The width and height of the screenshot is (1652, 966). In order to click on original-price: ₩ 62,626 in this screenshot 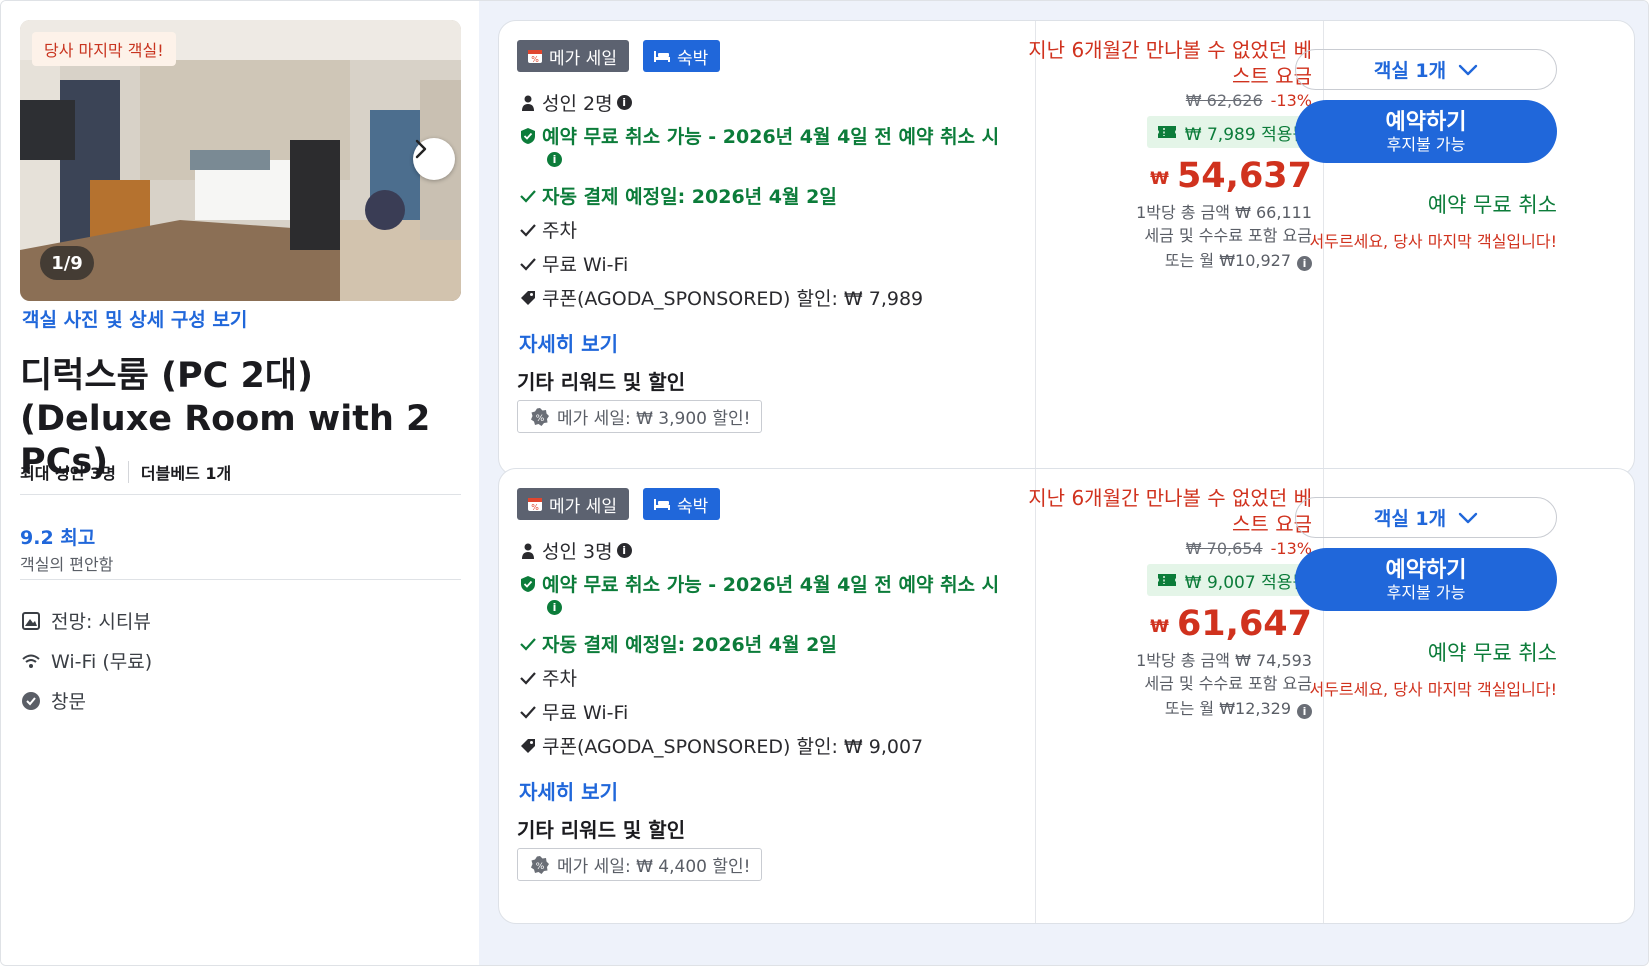, I will do `click(1224, 100)`.